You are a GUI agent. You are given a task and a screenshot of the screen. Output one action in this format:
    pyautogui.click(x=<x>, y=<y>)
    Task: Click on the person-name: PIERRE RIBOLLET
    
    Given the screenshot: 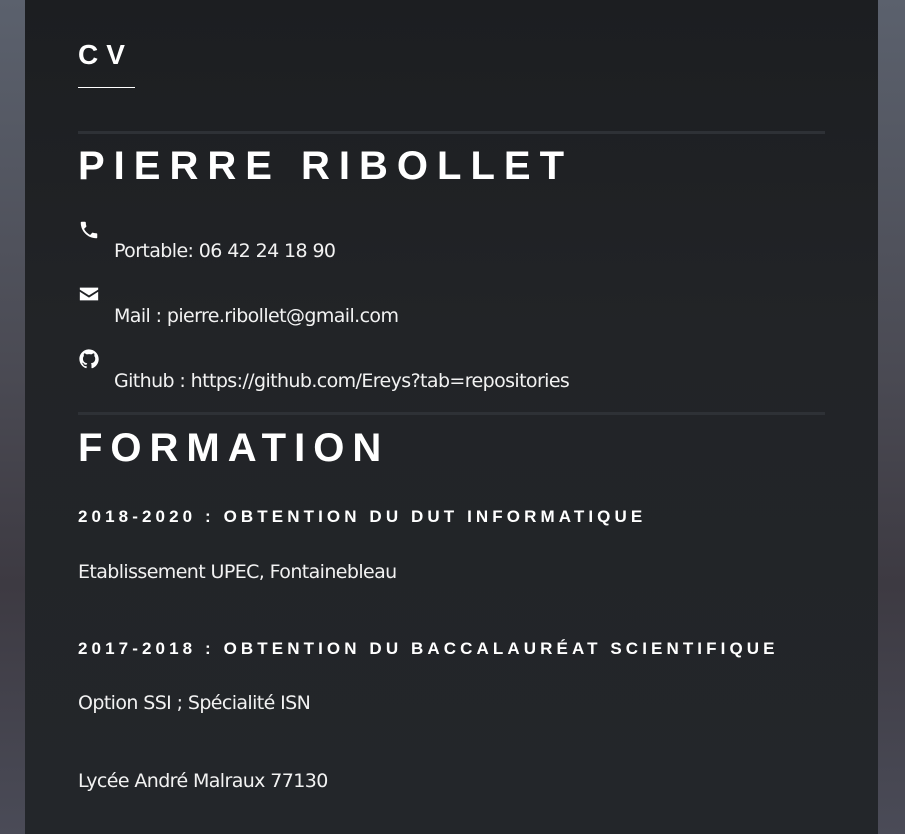 What is the action you would take?
    pyautogui.click(x=326, y=166)
    